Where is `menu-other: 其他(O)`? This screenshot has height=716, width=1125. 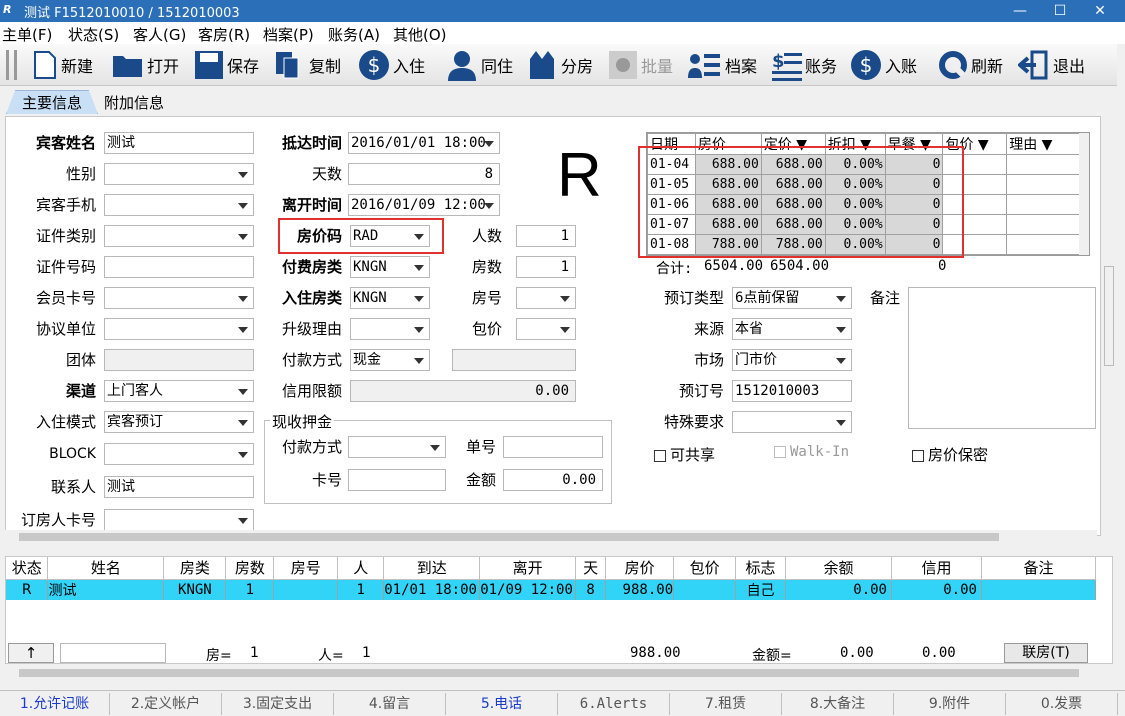 menu-other: 其他(O) is located at coordinates (420, 34).